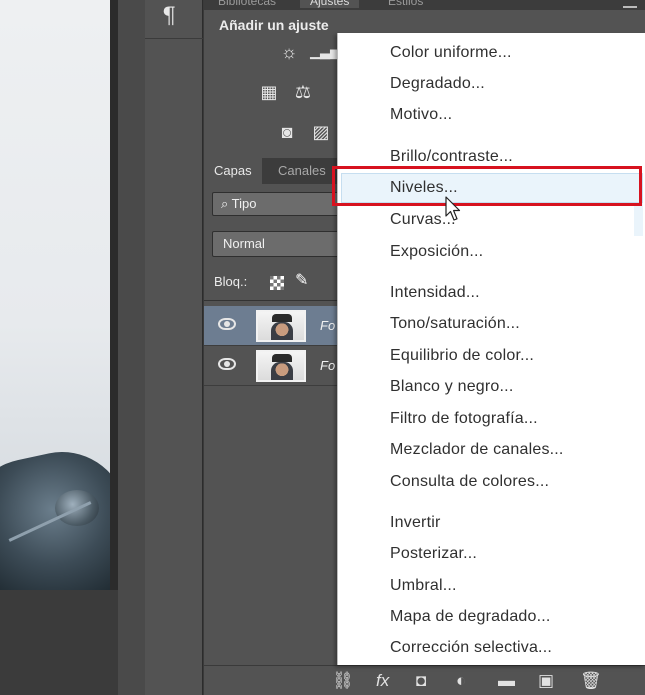  I want to click on filter-label: Tipo, so click(244, 203).